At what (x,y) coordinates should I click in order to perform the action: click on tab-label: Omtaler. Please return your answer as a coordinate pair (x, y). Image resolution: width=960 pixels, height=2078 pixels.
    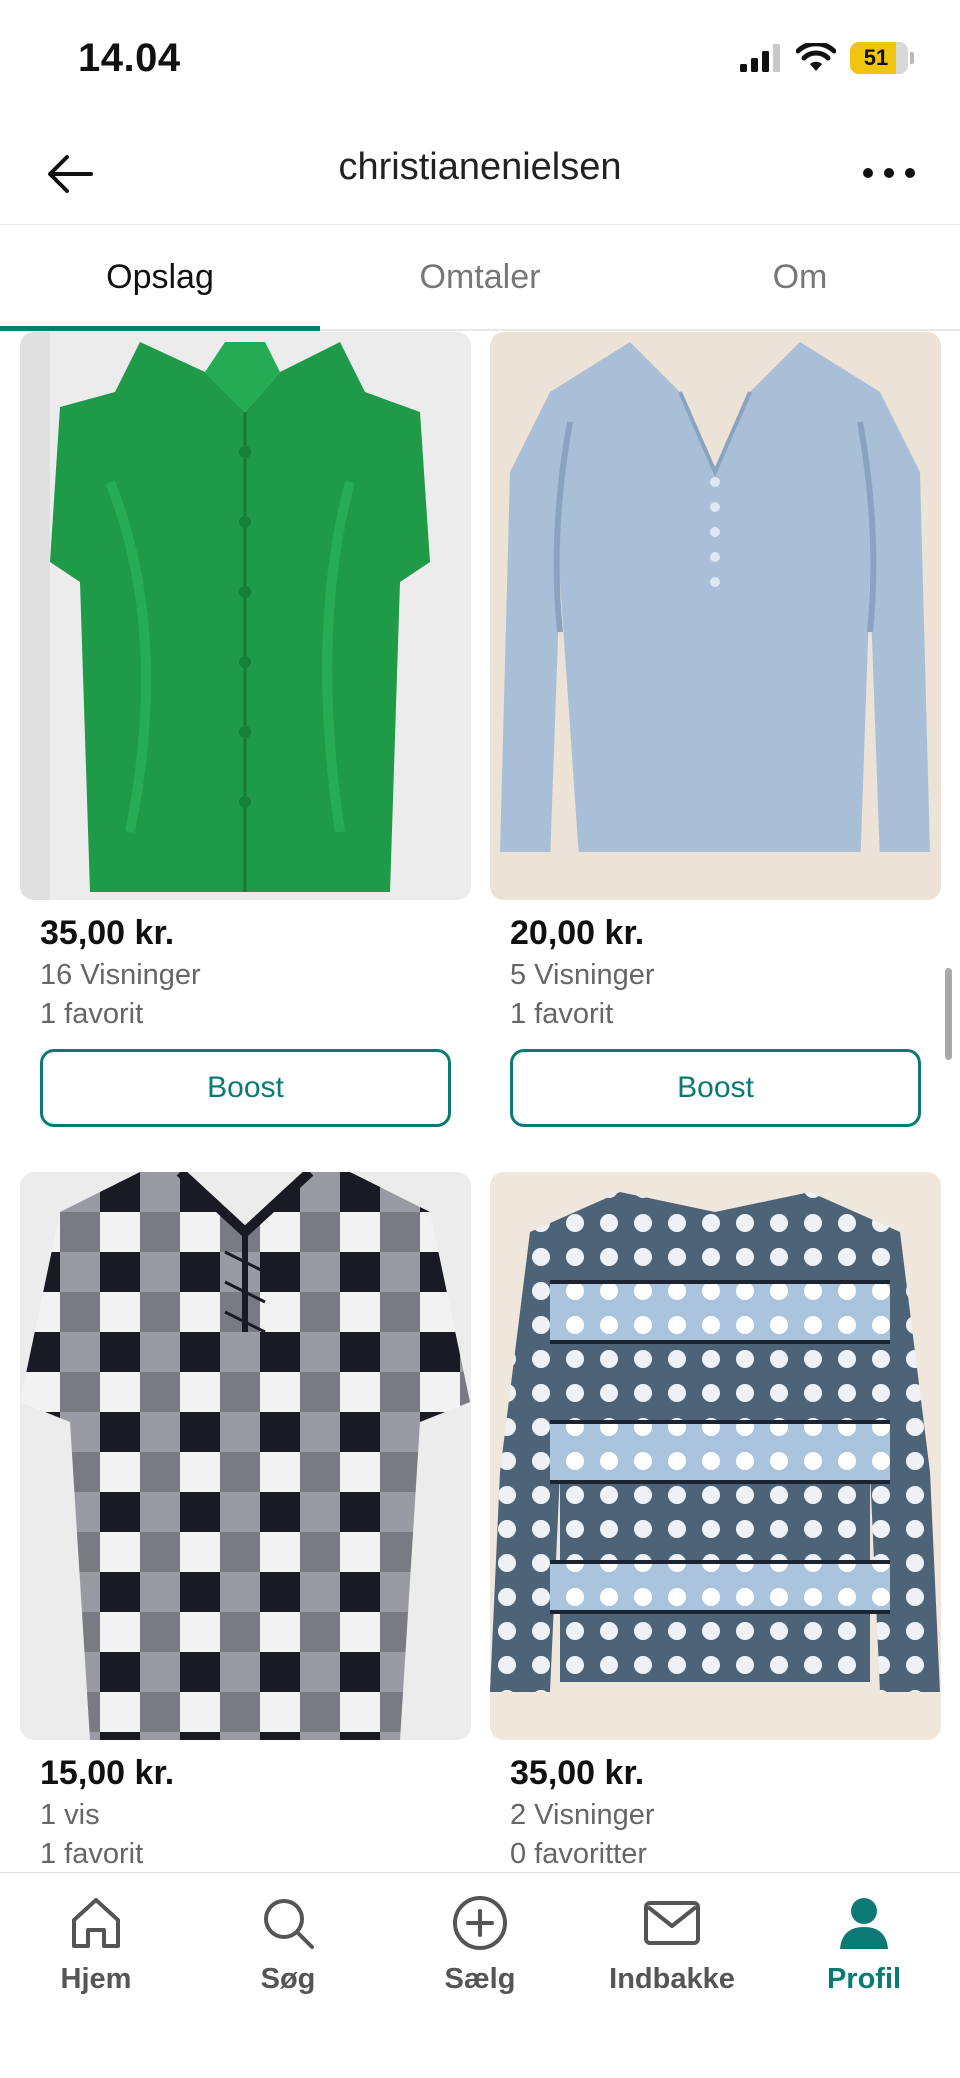
    Looking at the image, I should click on (480, 277).